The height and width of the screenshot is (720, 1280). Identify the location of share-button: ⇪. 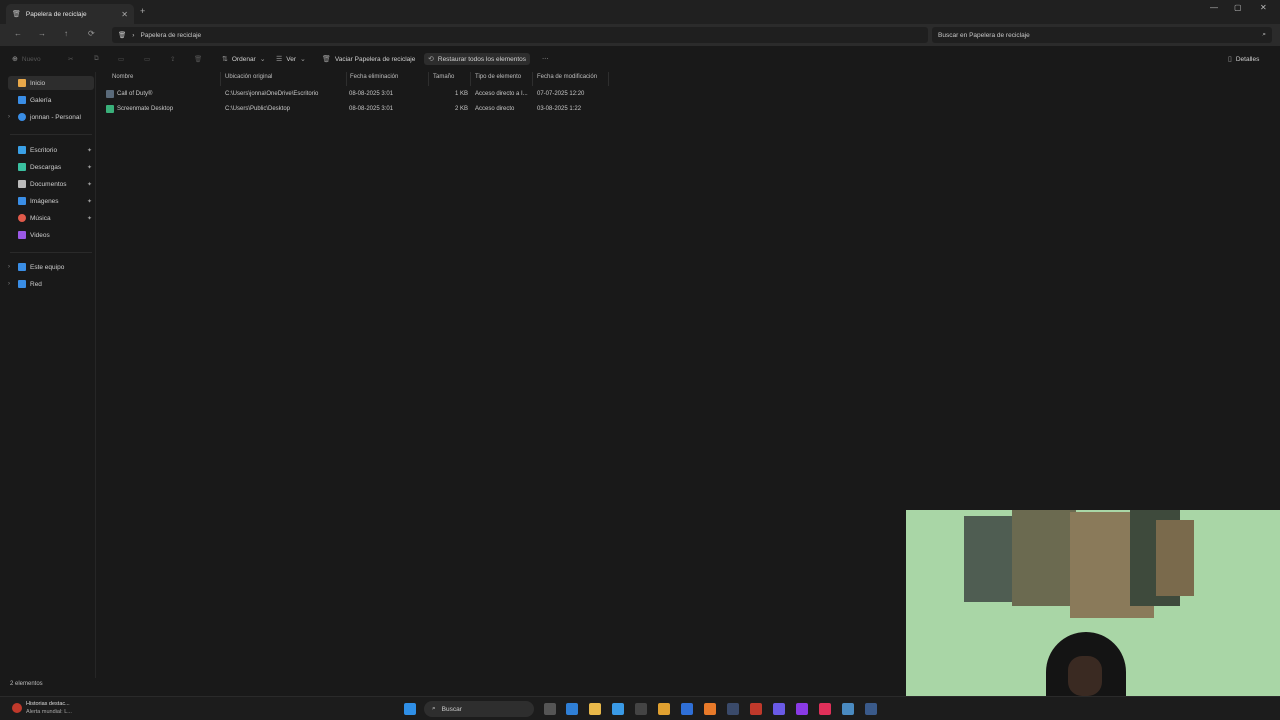
(172, 59).